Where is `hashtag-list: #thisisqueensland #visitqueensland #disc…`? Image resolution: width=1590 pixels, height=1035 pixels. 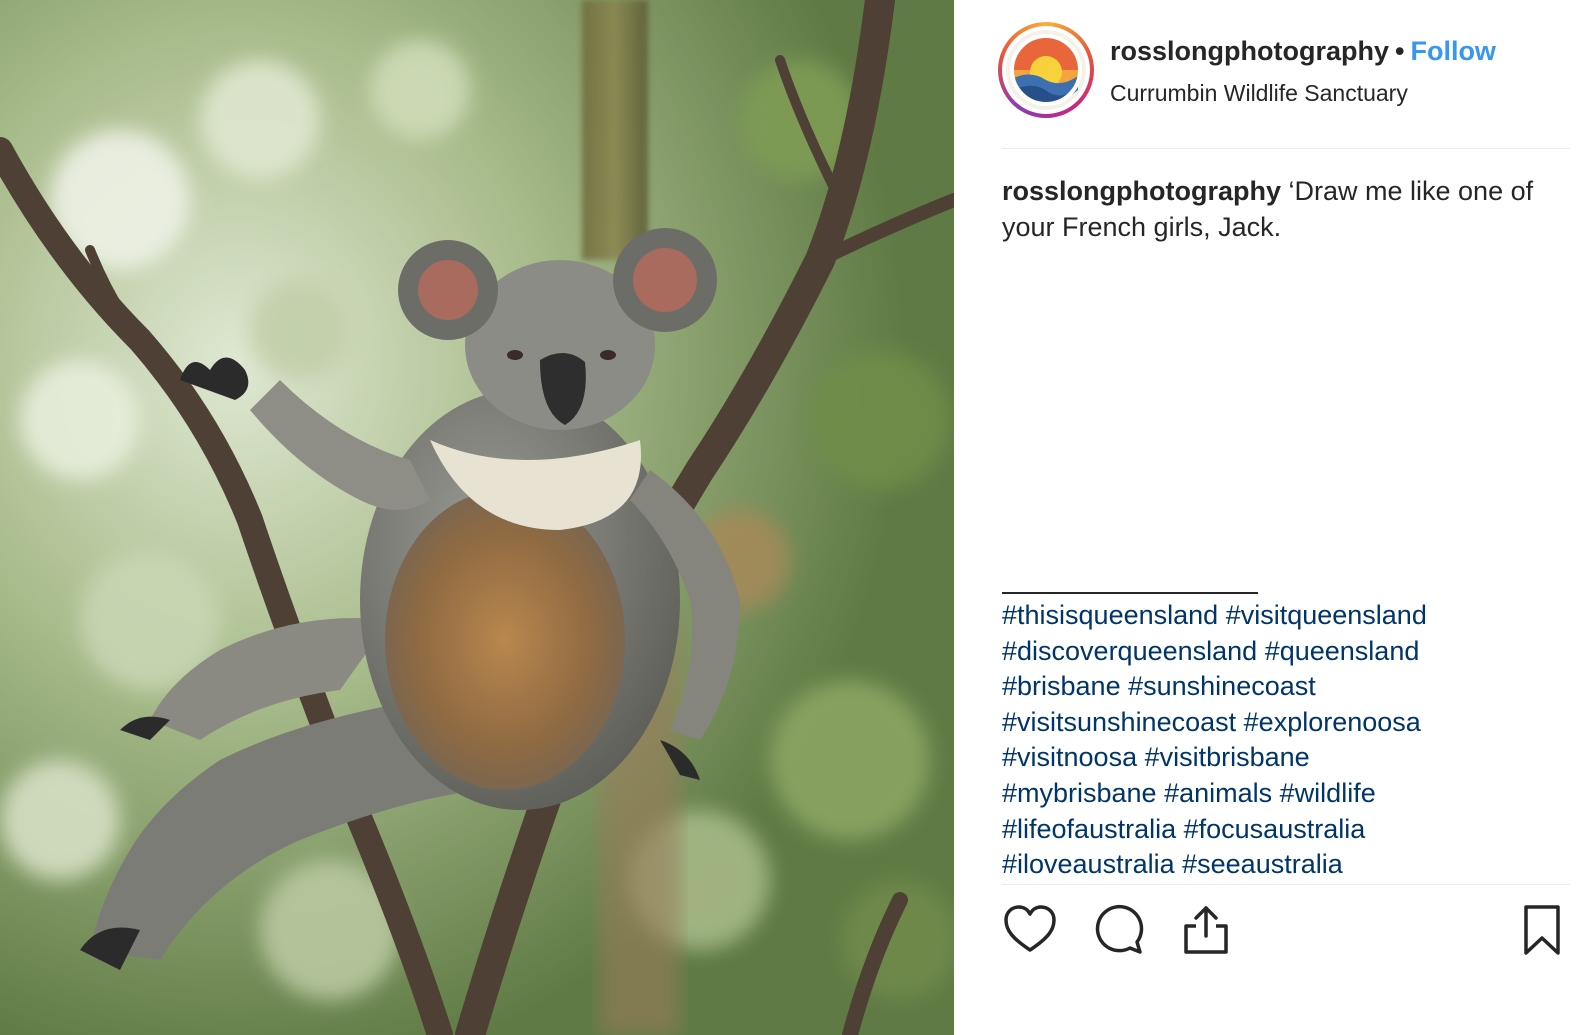
hashtag-list: #thisisqueensland #visitqueensland #disc… is located at coordinates (1276, 740).